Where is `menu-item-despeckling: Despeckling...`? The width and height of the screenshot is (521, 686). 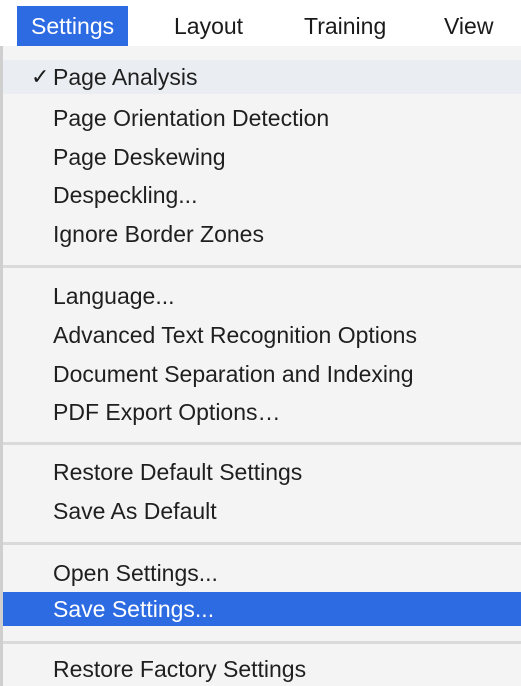 menu-item-despeckling: Despeckling... is located at coordinates (262, 195).